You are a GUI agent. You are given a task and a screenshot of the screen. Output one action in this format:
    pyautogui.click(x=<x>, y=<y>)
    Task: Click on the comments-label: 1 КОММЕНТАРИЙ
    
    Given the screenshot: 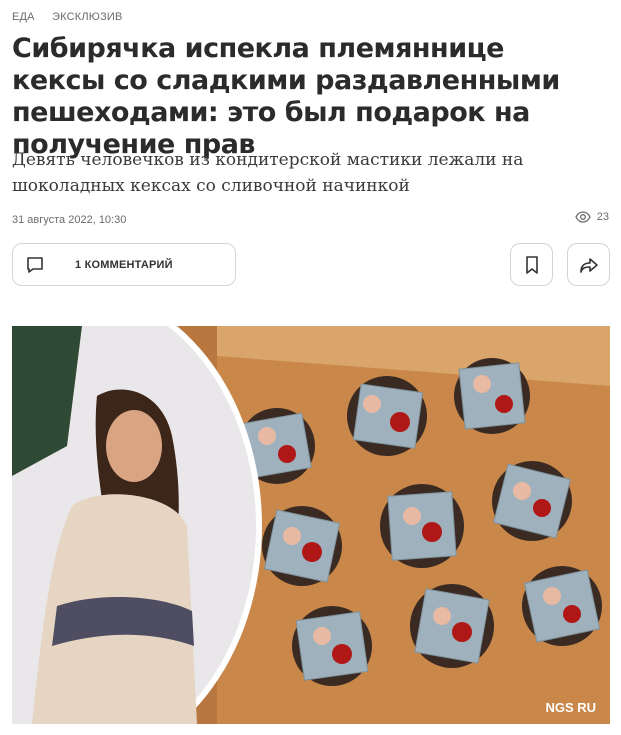 What is the action you would take?
    pyautogui.click(x=124, y=264)
    